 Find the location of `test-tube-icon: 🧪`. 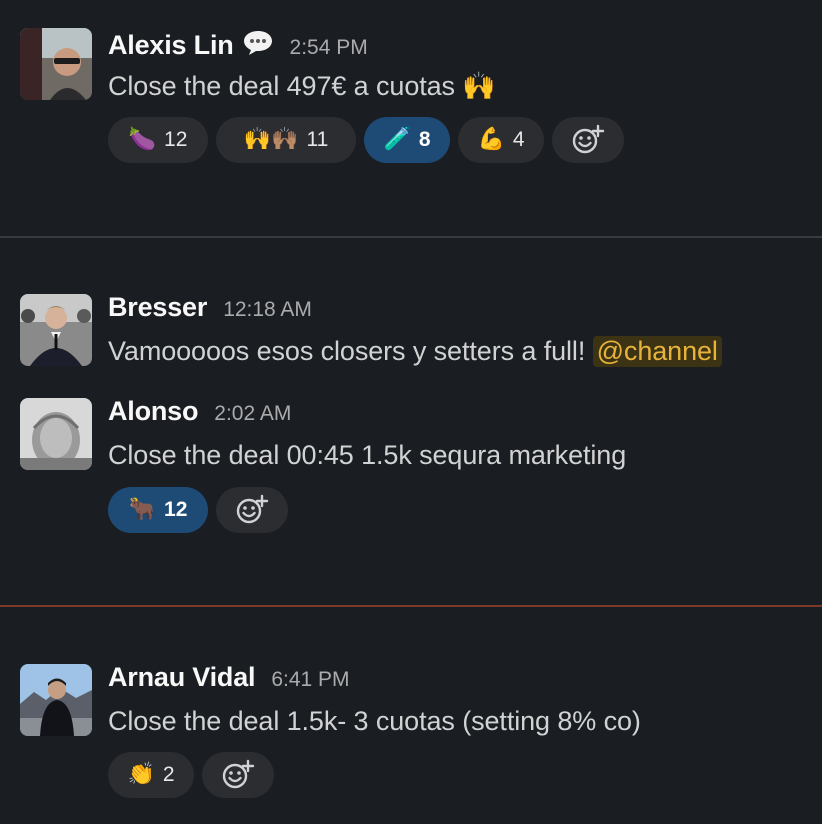

test-tube-icon: 🧪 is located at coordinates (397, 139).